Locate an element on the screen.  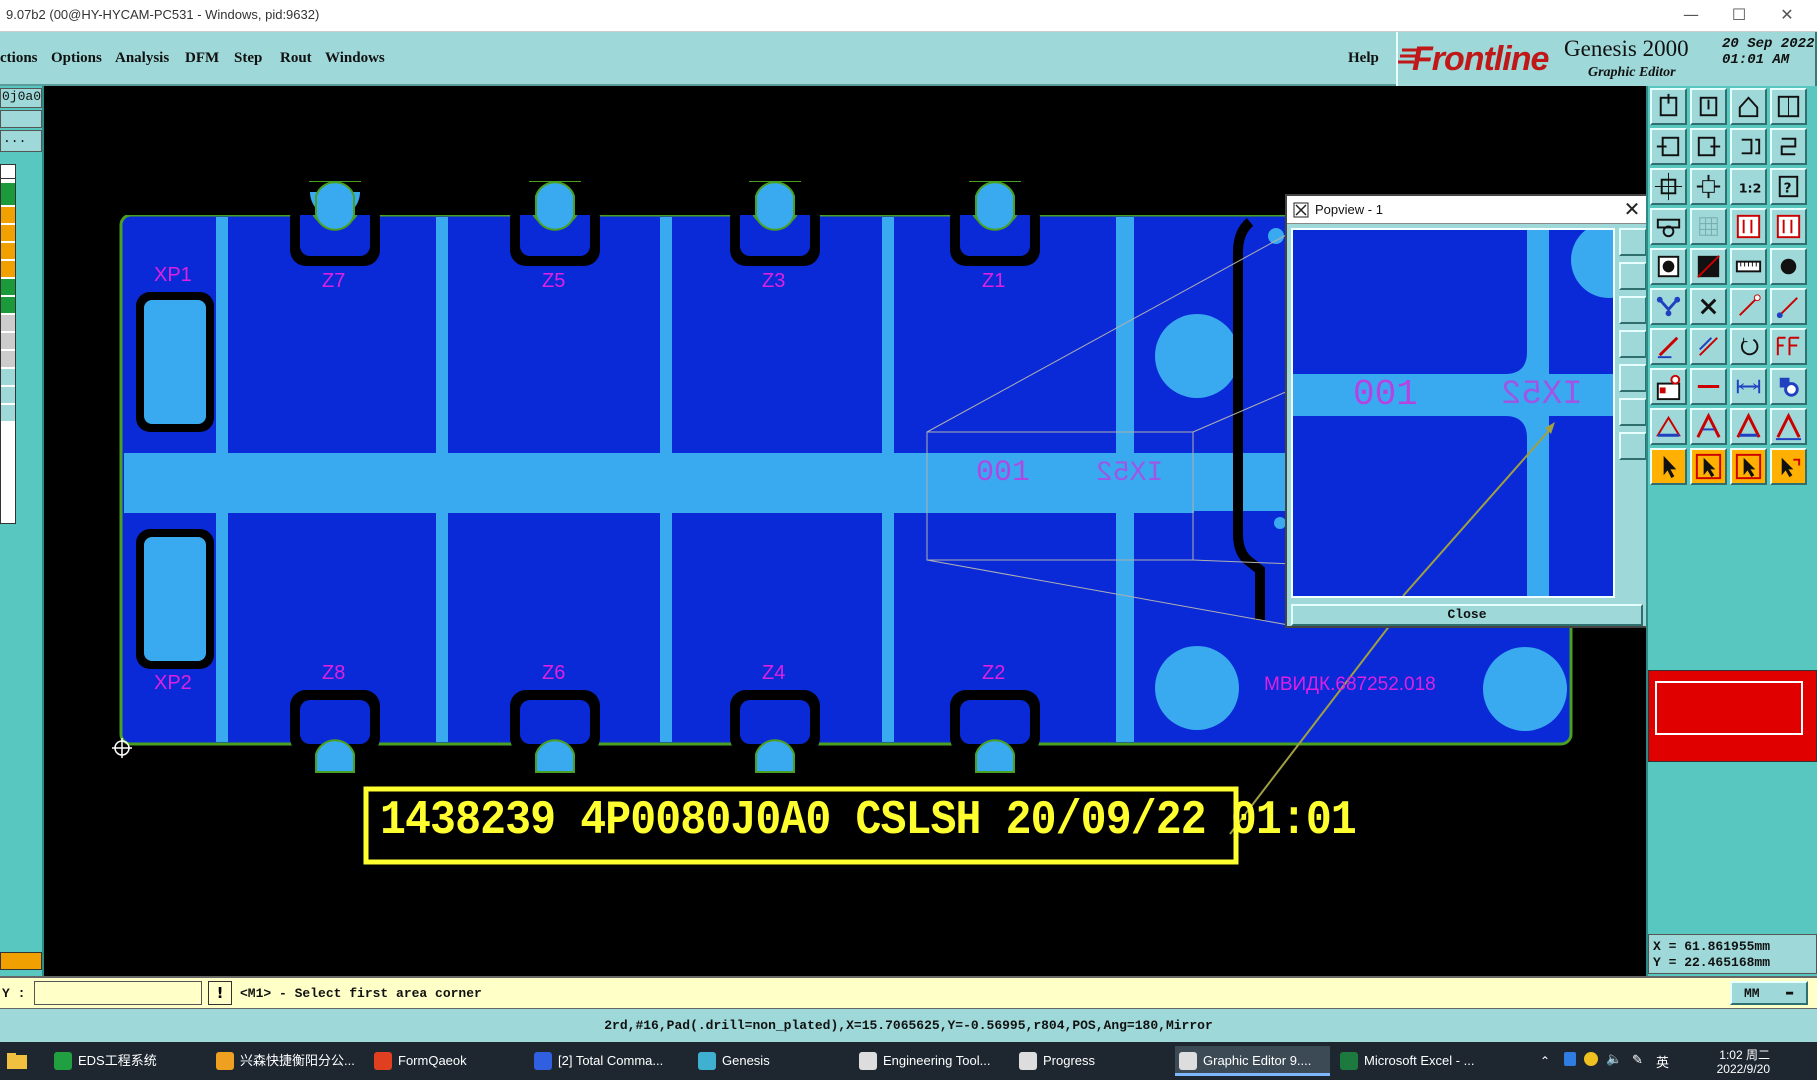
menu-help: Help is located at coordinates (1363, 58).